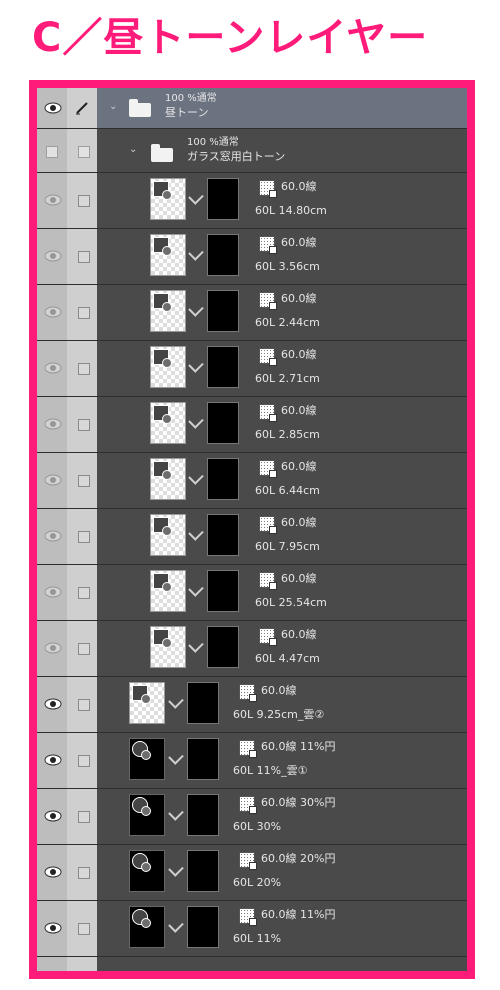 The image size is (500, 990). I want to click on layer-row: 60.0線 20%円 60L 20%, so click(252, 872).